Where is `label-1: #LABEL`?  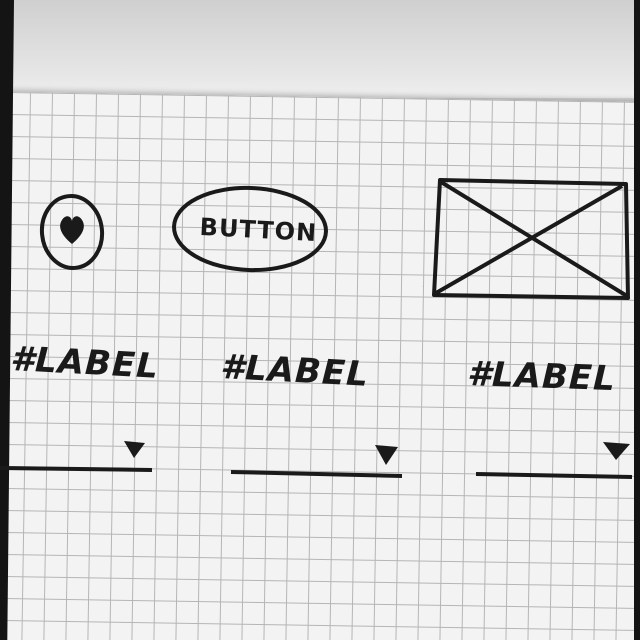 label-1: #LABEL is located at coordinates (85, 363).